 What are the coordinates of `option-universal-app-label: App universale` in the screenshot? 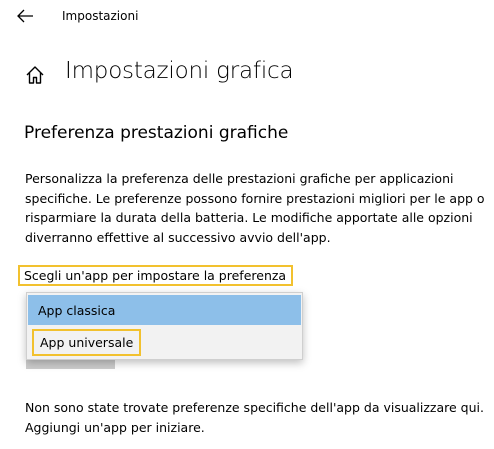 It's located at (87, 342).